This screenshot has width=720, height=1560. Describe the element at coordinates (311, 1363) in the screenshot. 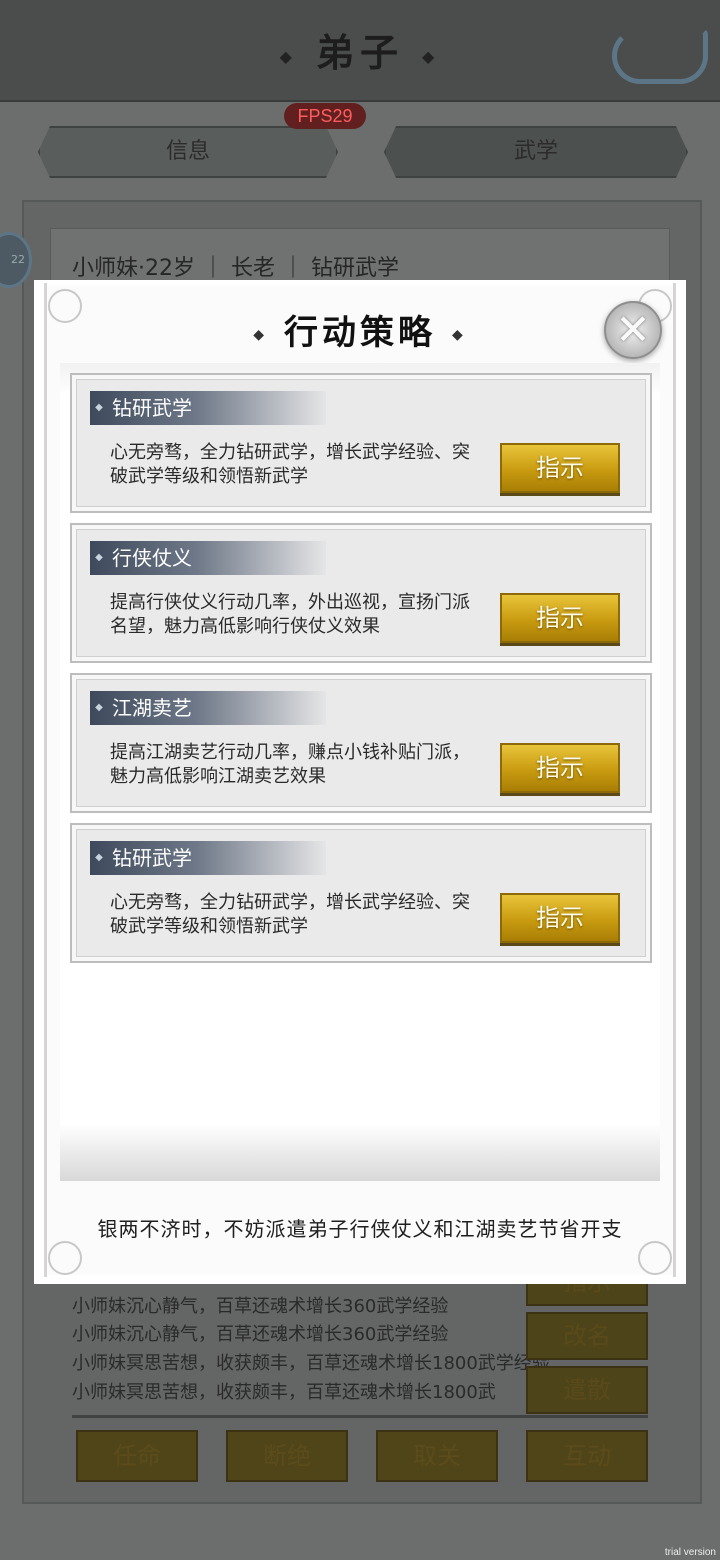

I see `log-line: 小师妹冥思苦想，收获颇丰，百草还魂术增长1800武学经验` at that location.